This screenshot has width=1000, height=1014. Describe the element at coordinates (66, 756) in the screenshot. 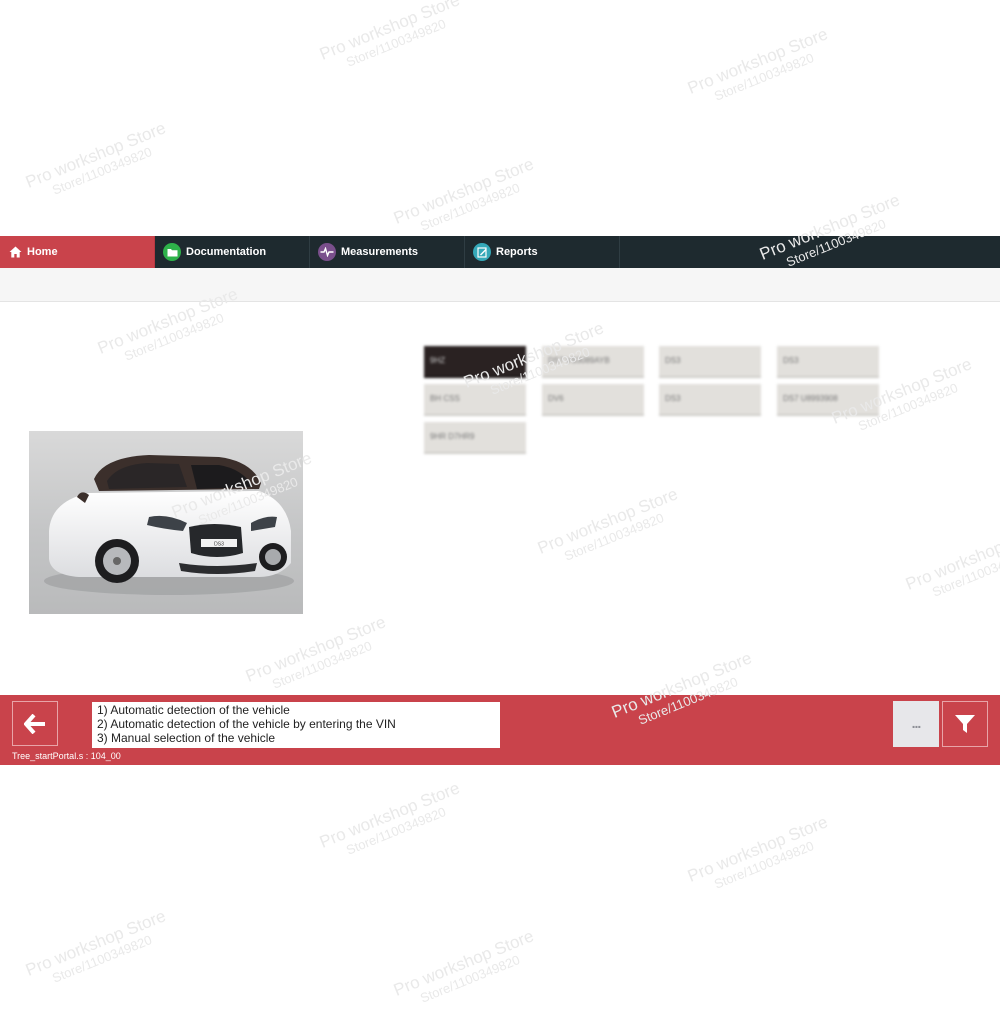

I see `status-text: Tree_startPortal.s : 104_00` at that location.